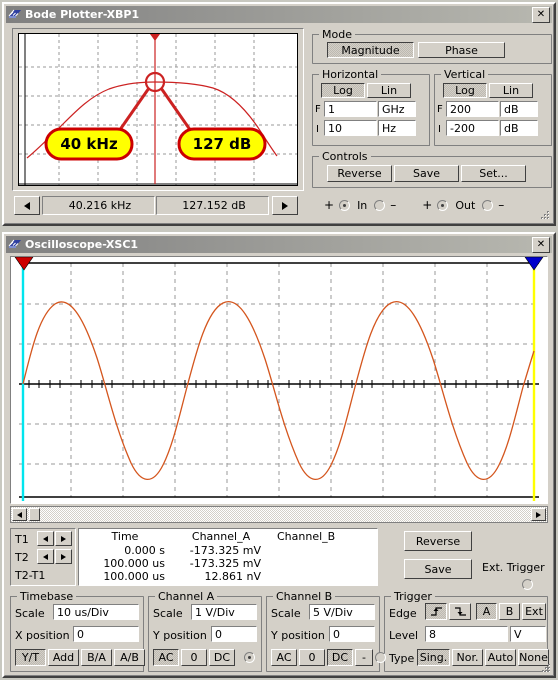 The image size is (558, 680). Describe the element at coordinates (27, 205) in the screenshot. I see `bode-cursor-left-button` at that location.